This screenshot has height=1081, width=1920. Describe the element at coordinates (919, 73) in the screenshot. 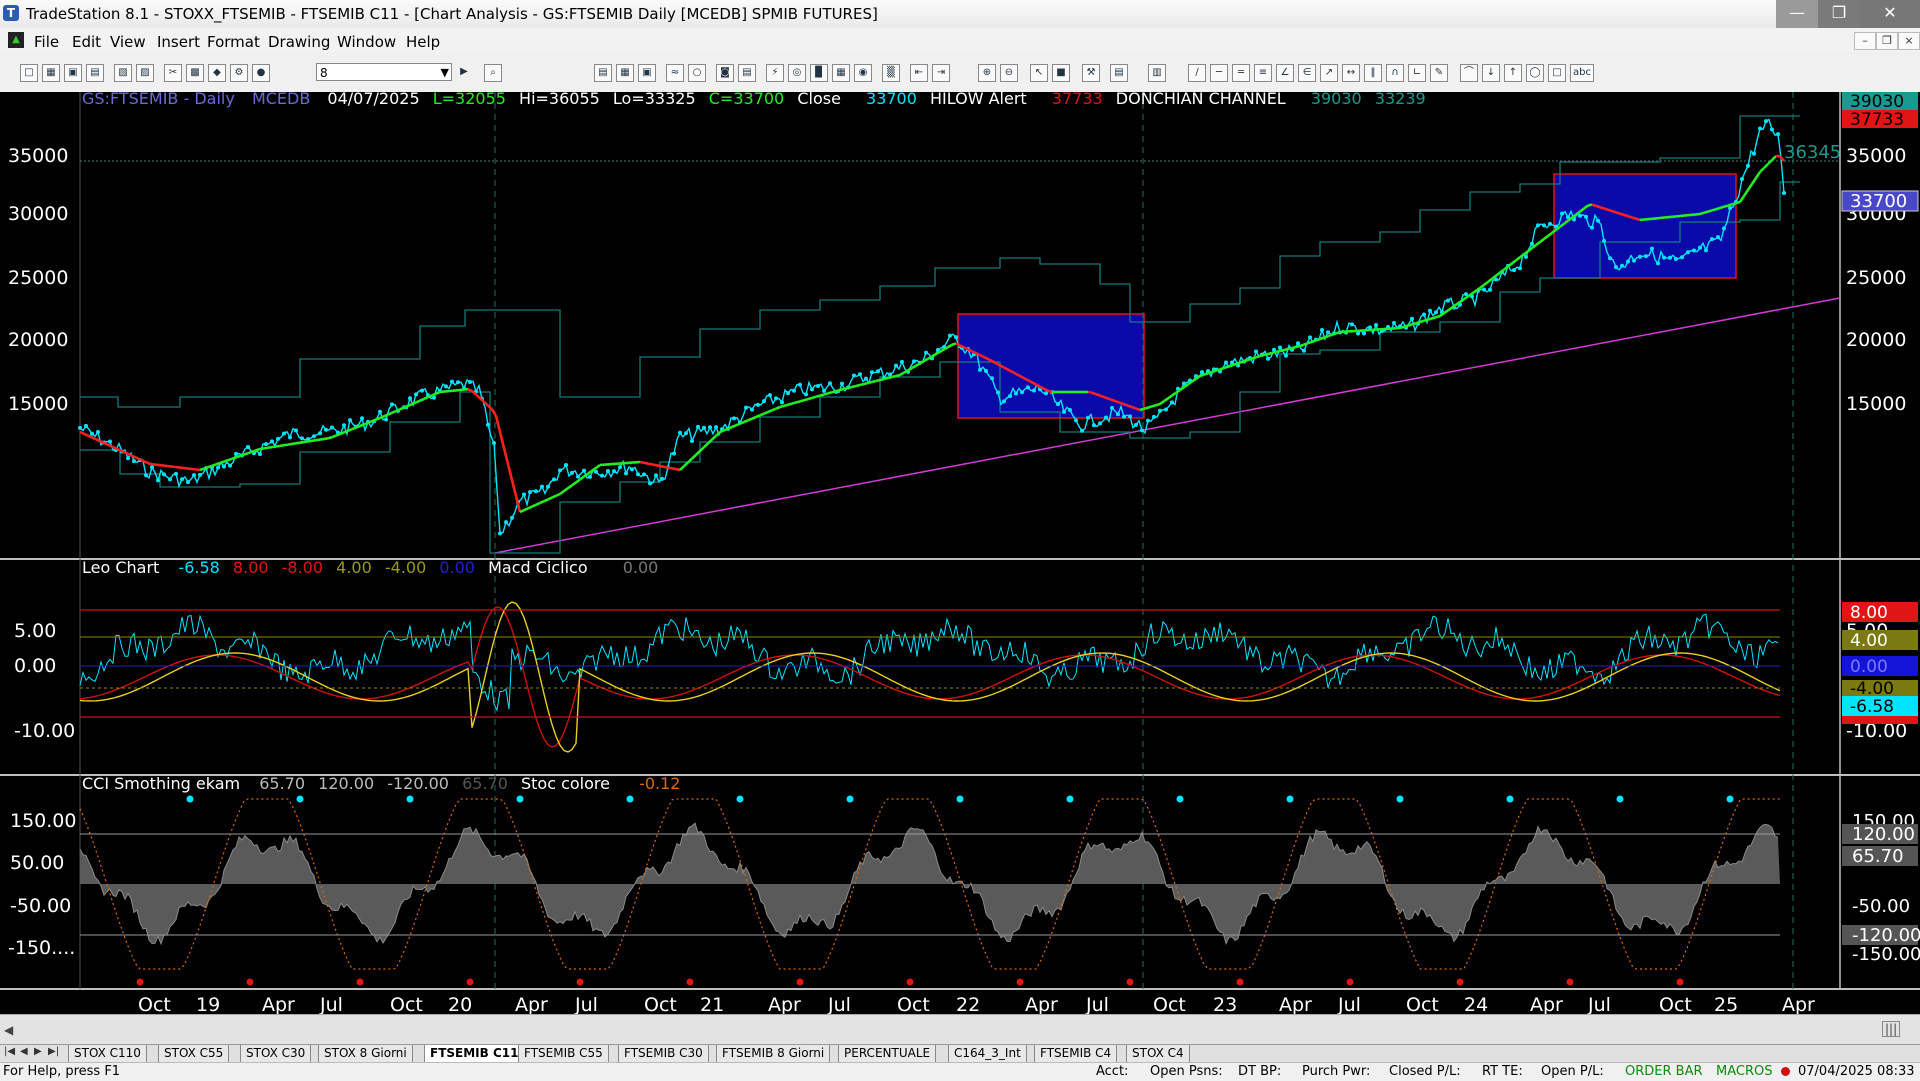

I see `pan-left-icon: ⇤` at that location.